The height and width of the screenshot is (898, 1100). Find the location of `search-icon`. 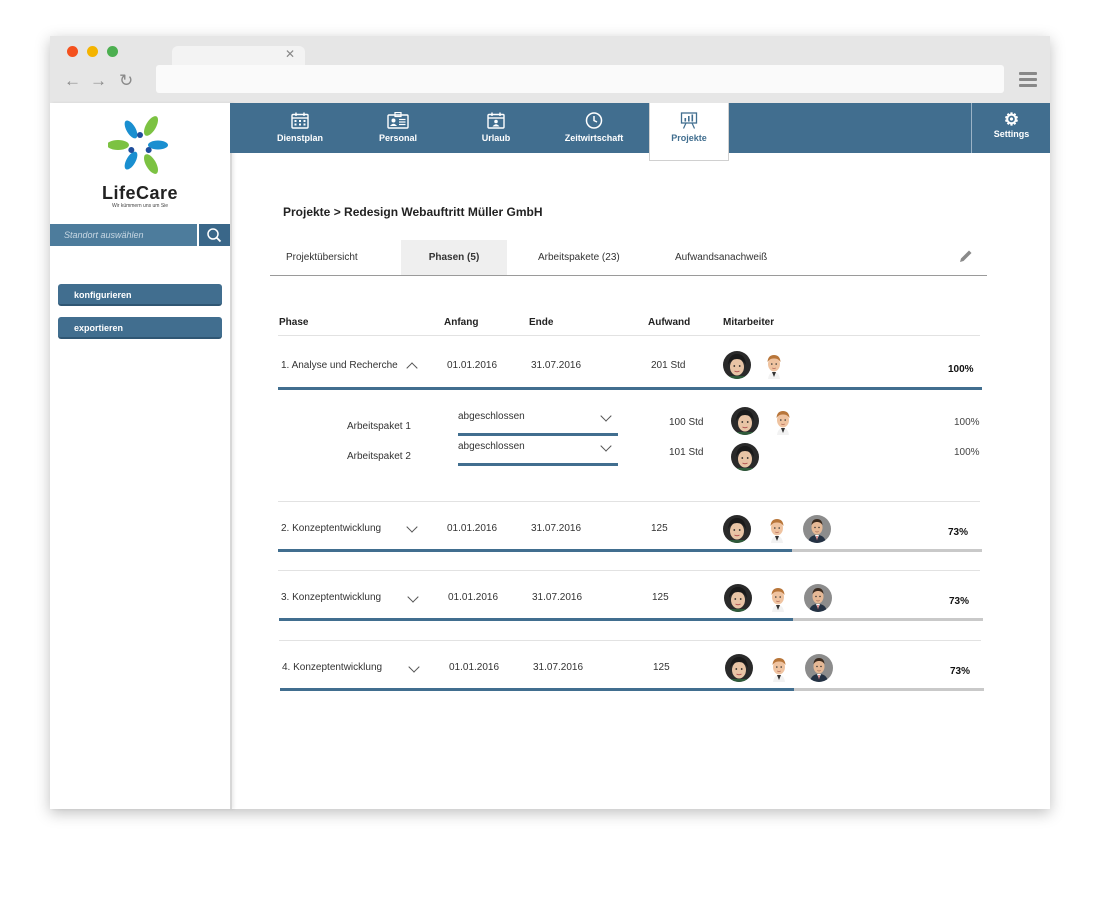

search-icon is located at coordinates (214, 235).